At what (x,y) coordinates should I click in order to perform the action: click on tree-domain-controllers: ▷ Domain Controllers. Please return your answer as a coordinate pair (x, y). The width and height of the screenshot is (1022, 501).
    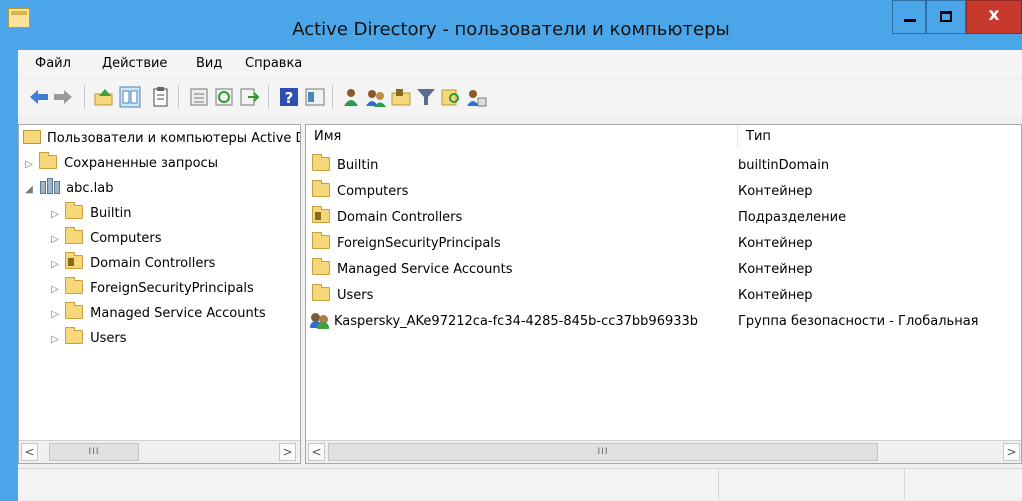
    Looking at the image, I should click on (132, 264).